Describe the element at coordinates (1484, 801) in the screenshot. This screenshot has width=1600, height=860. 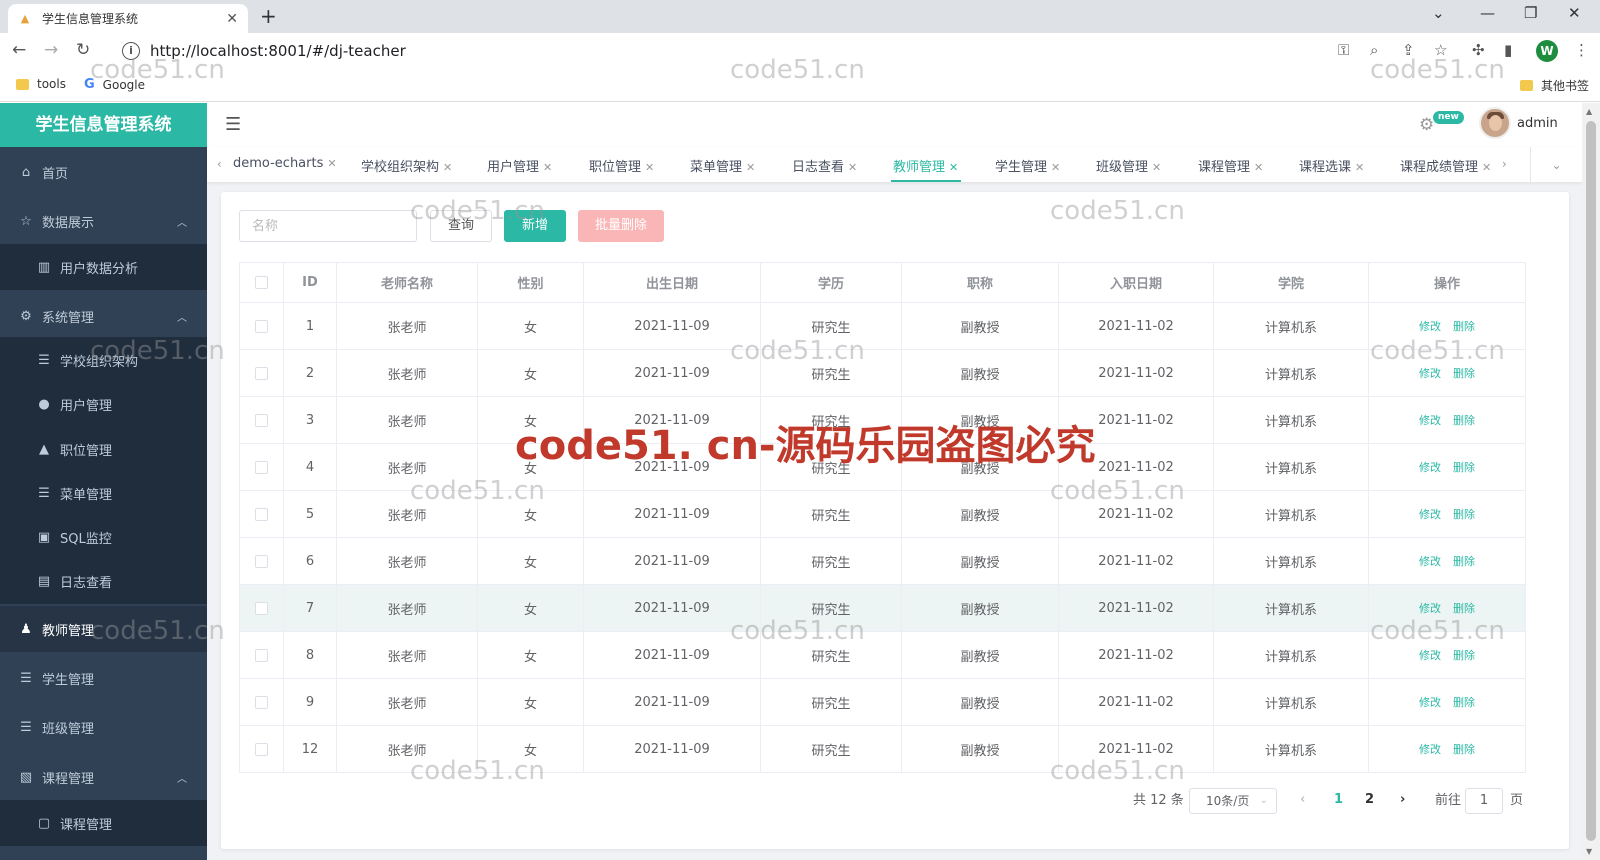
I see `goto-page-input: 1` at that location.